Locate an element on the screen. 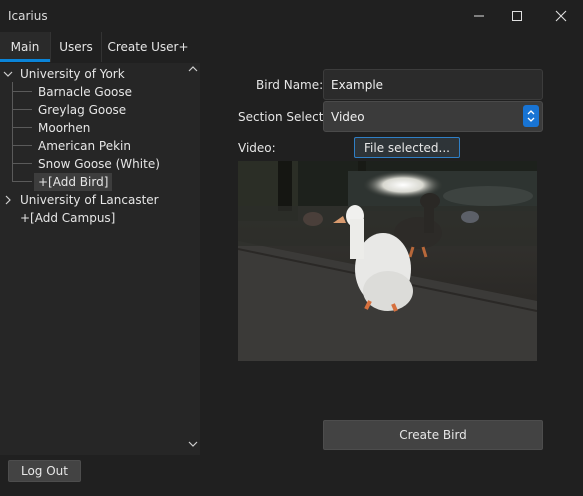 The width and height of the screenshot is (583, 496). tree-item-label: Greylag Goose is located at coordinates (82, 110).